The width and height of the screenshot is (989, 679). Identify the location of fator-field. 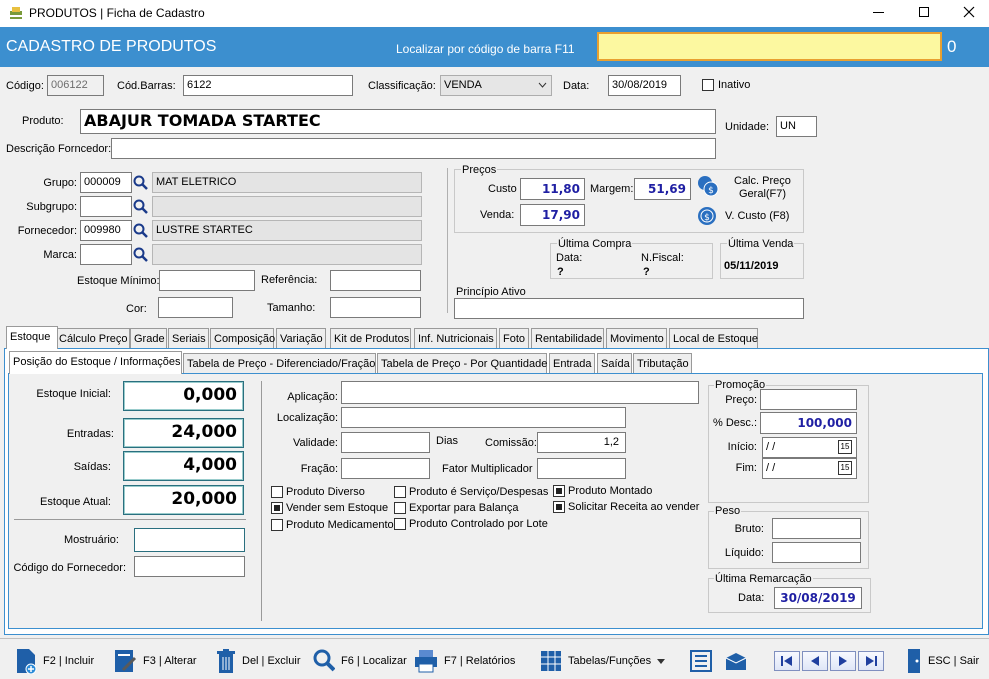
(581, 468).